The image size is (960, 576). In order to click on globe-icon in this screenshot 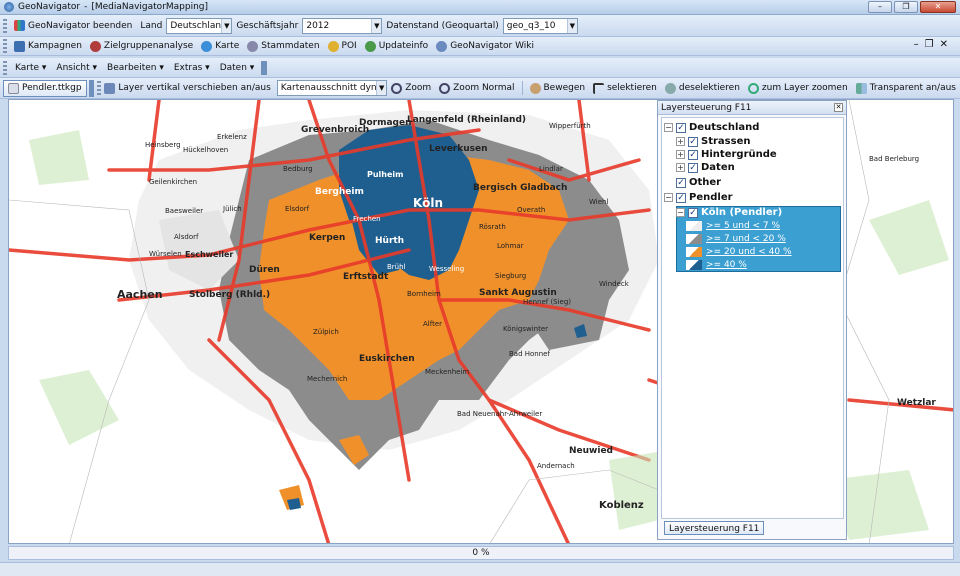, I will do `click(207, 46)`.